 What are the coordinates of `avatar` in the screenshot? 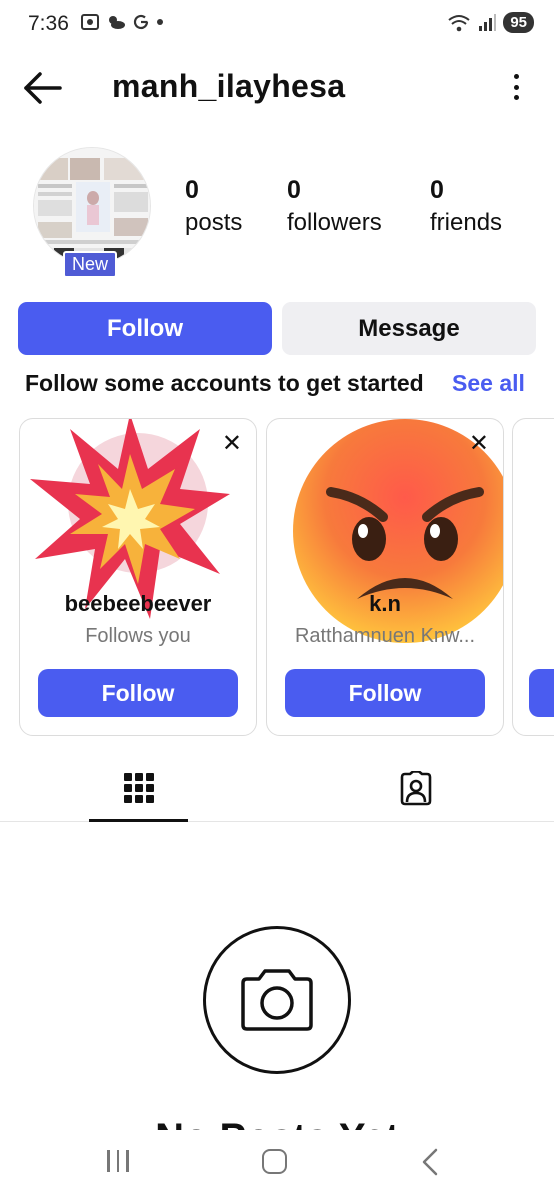 It's located at (92, 206).